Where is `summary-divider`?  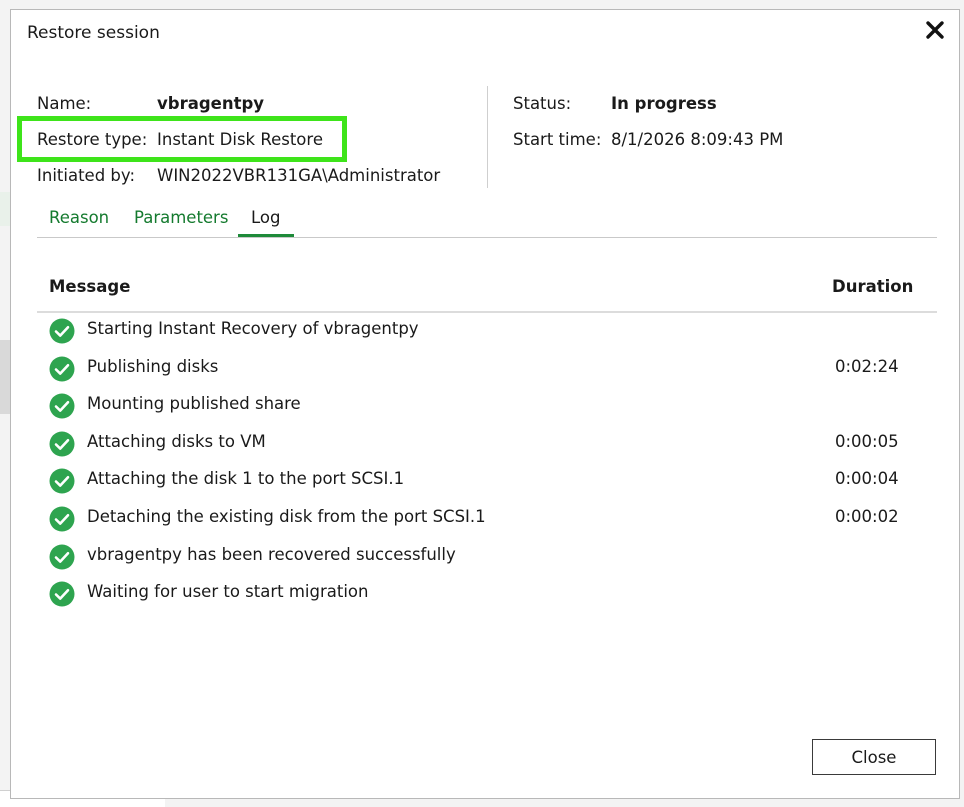
summary-divider is located at coordinates (487, 137).